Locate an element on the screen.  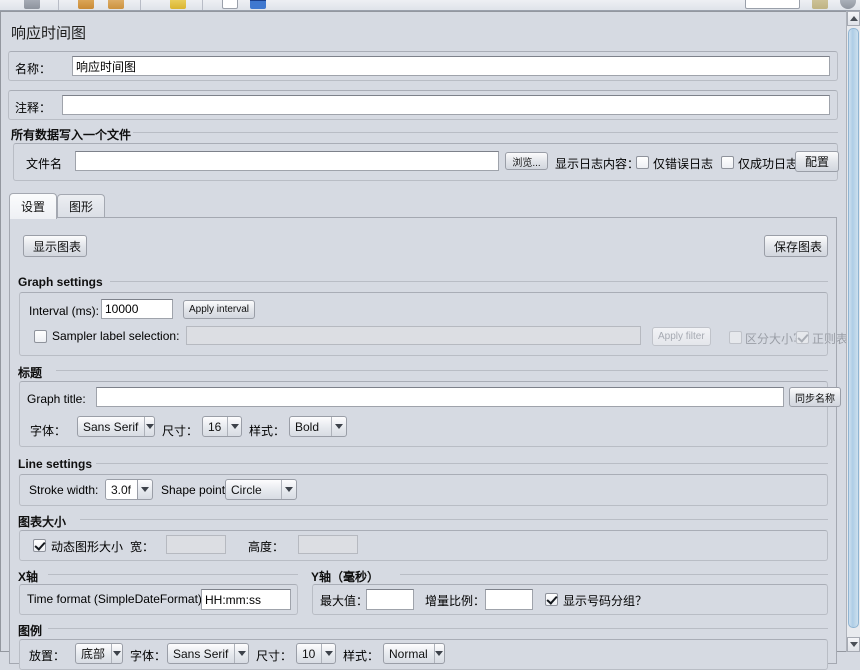
chart-width-label: 宽： is located at coordinates (142, 547).